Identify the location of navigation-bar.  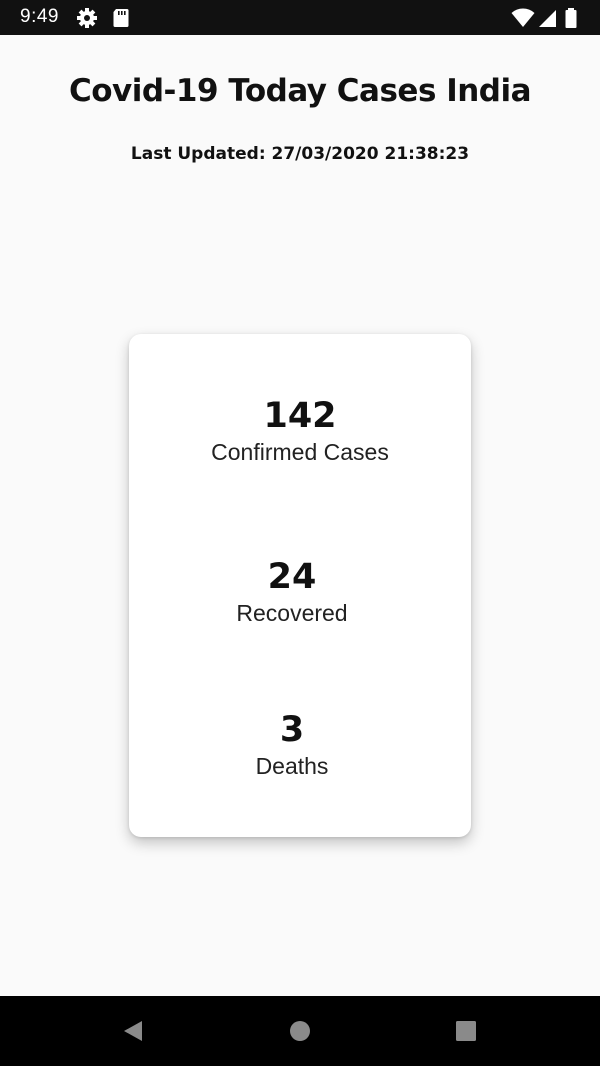
(300, 1031).